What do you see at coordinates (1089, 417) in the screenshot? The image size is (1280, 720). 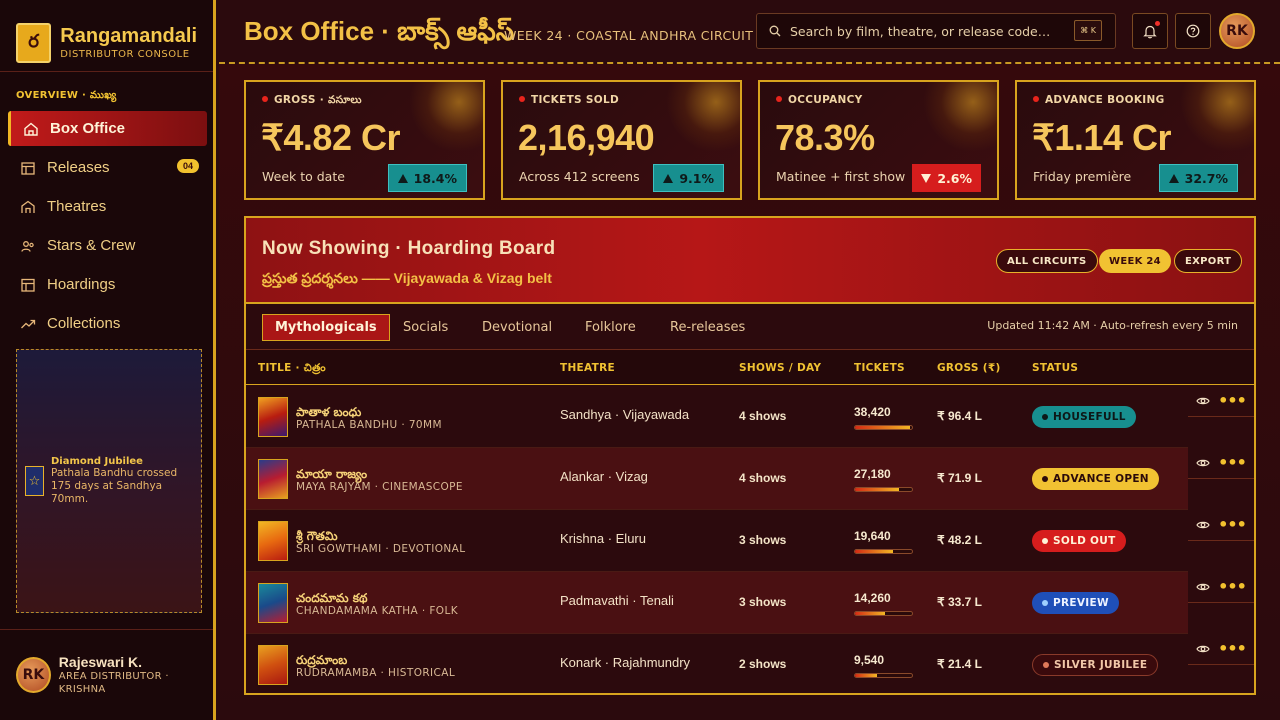 I see `status-label: HOUSEFULL` at bounding box center [1089, 417].